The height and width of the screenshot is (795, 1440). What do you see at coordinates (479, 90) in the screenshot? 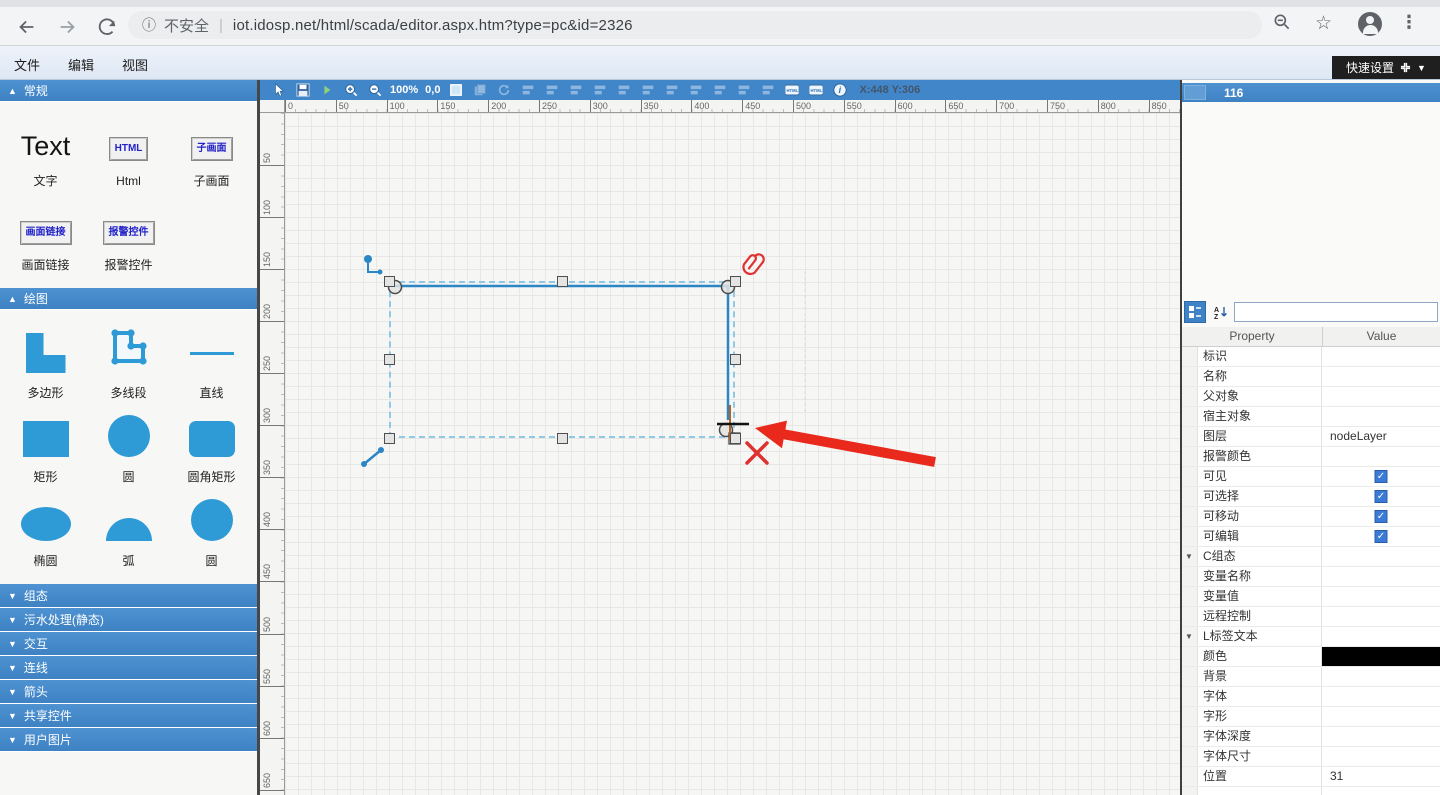
I see `copy-icon` at bounding box center [479, 90].